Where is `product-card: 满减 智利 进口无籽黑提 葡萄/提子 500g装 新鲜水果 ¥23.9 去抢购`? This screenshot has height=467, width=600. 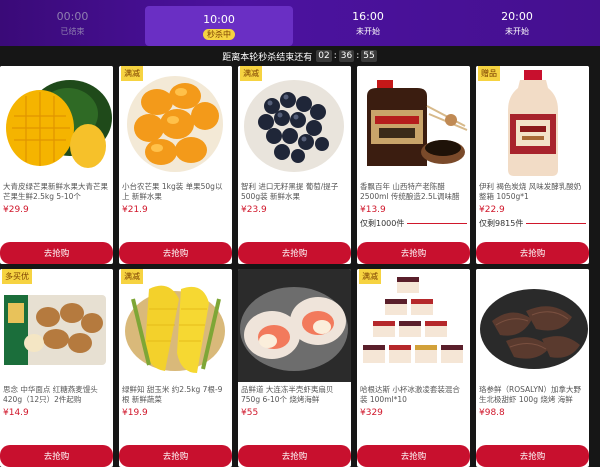 product-card: 满减 智利 进口无籽黑提 葡萄/提子 500g装 新鲜水果 ¥23.9 去抢购 is located at coordinates (294, 165).